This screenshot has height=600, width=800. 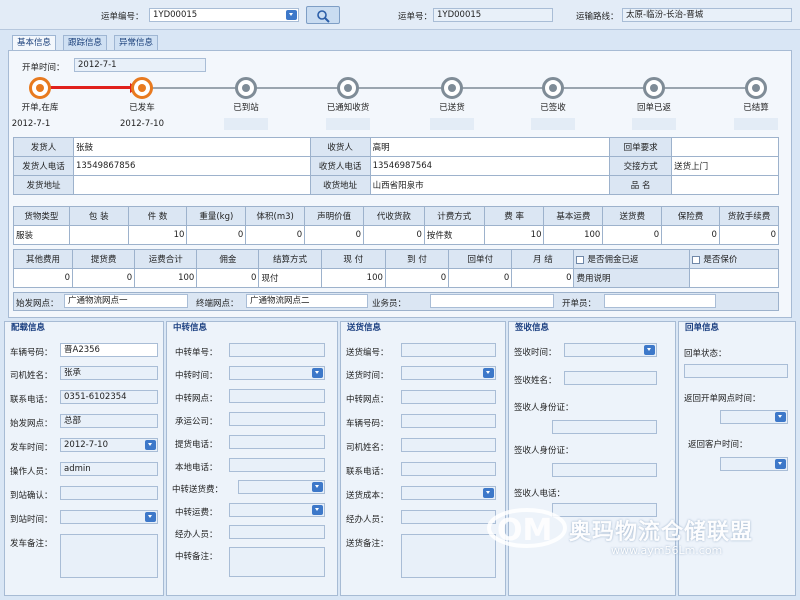 What do you see at coordinates (610, 378) in the screenshot?
I see `sign-name-field` at bounding box center [610, 378].